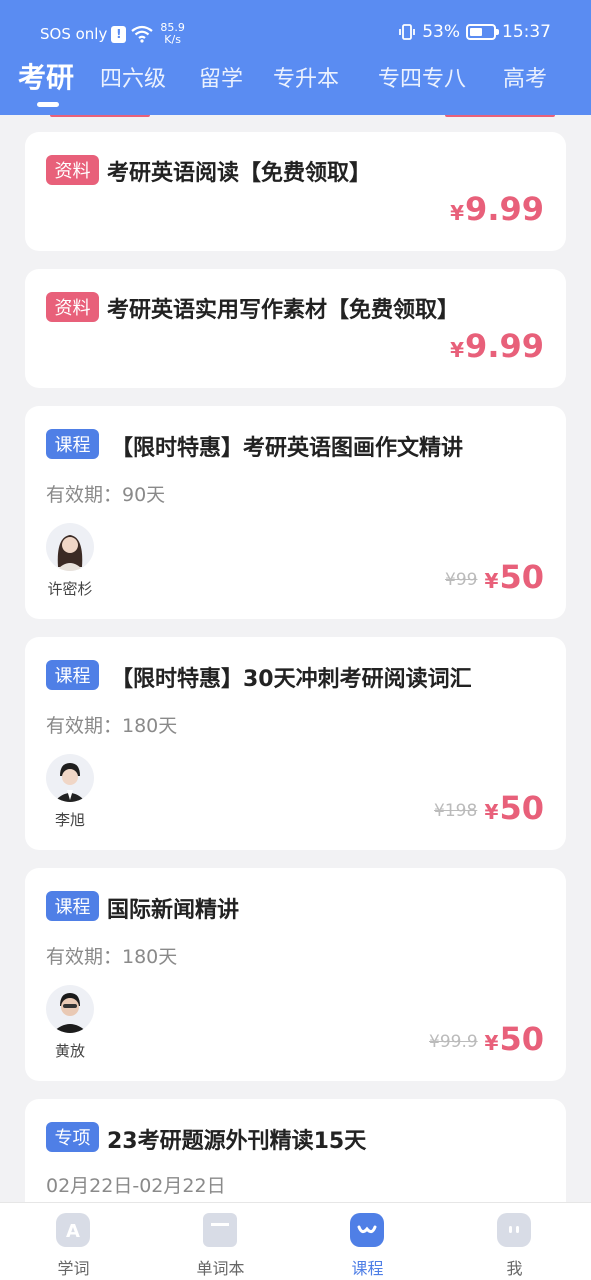  I want to click on study-words-icon: A, so click(73, 1230).